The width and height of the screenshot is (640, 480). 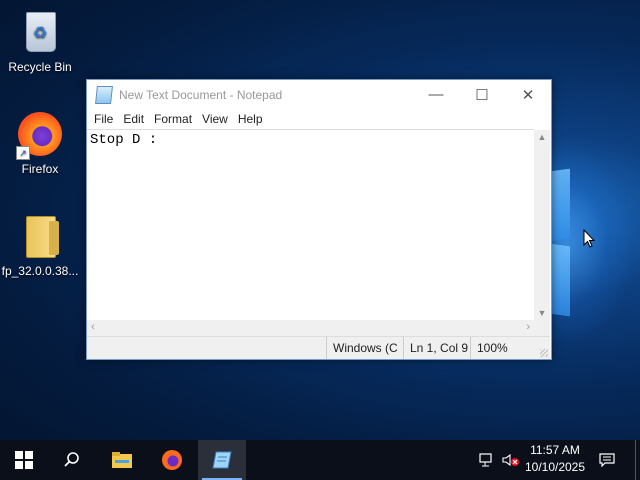 I want to click on volume-tray-button, so click(x=511, y=460).